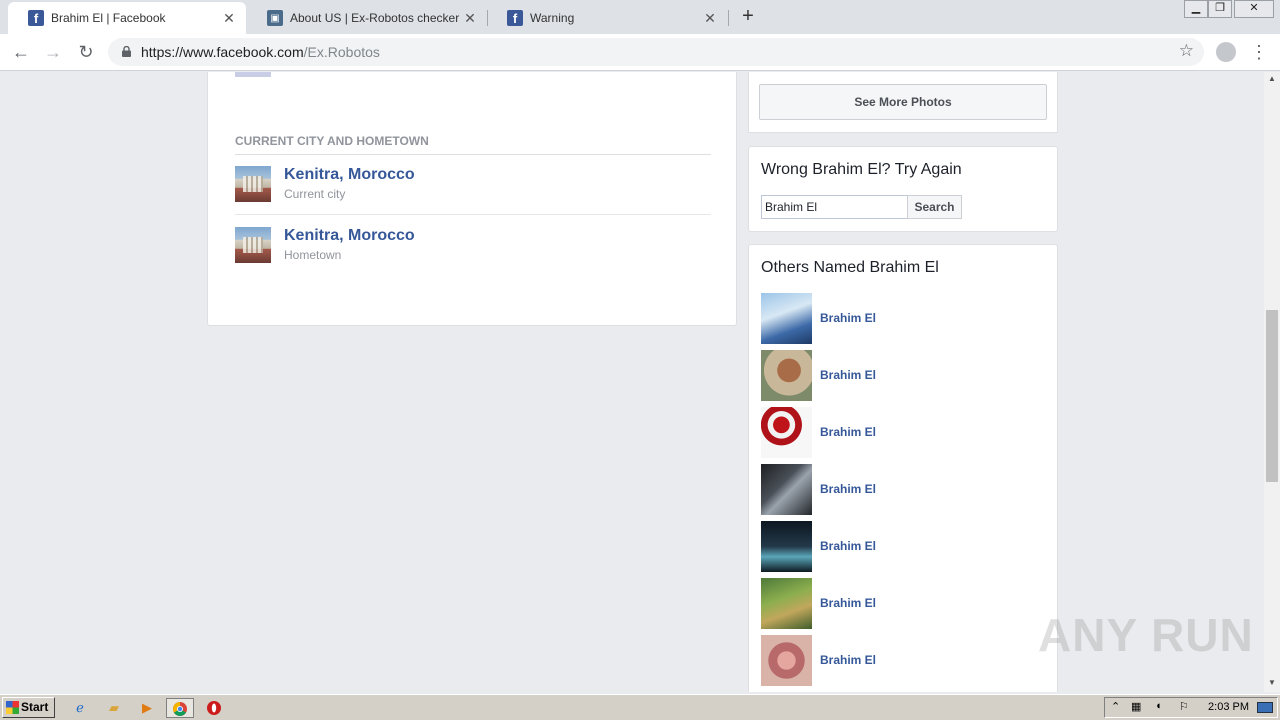 The image size is (1280, 720). I want to click on show-desktop-icon, so click(1265, 707).